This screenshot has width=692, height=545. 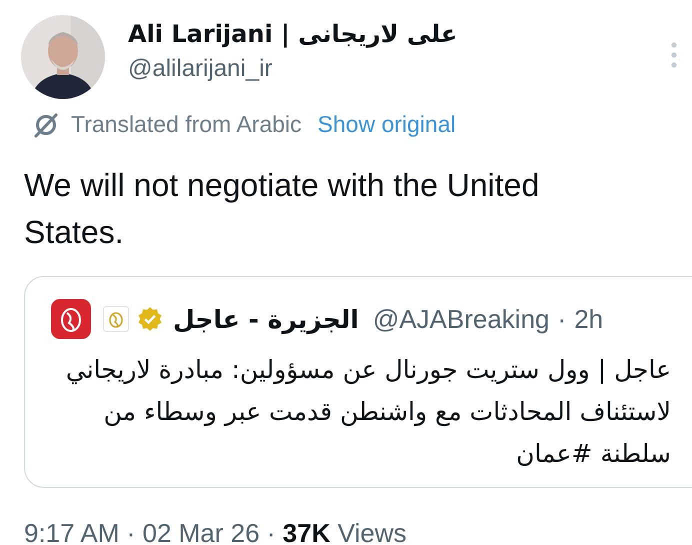 What do you see at coordinates (46, 125) in the screenshot?
I see `translate-icon` at bounding box center [46, 125].